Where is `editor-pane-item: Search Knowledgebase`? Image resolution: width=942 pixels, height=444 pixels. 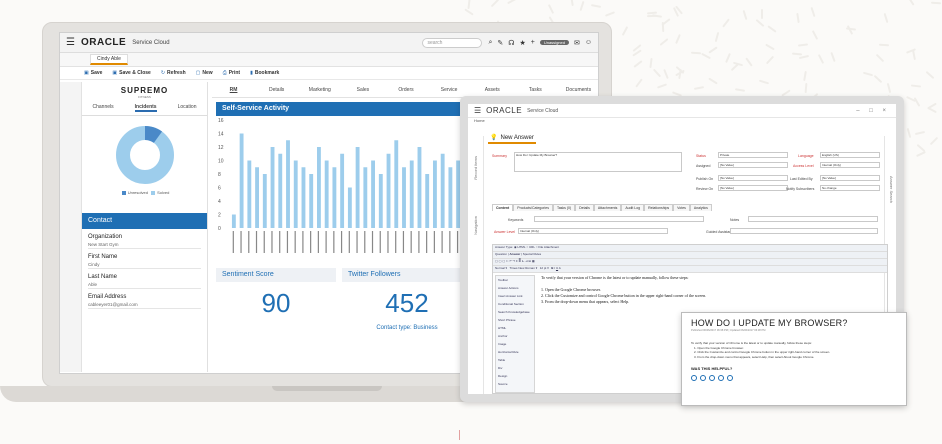
editor-pane-item: Search Knowledgebase is located at coordinates (515, 312).